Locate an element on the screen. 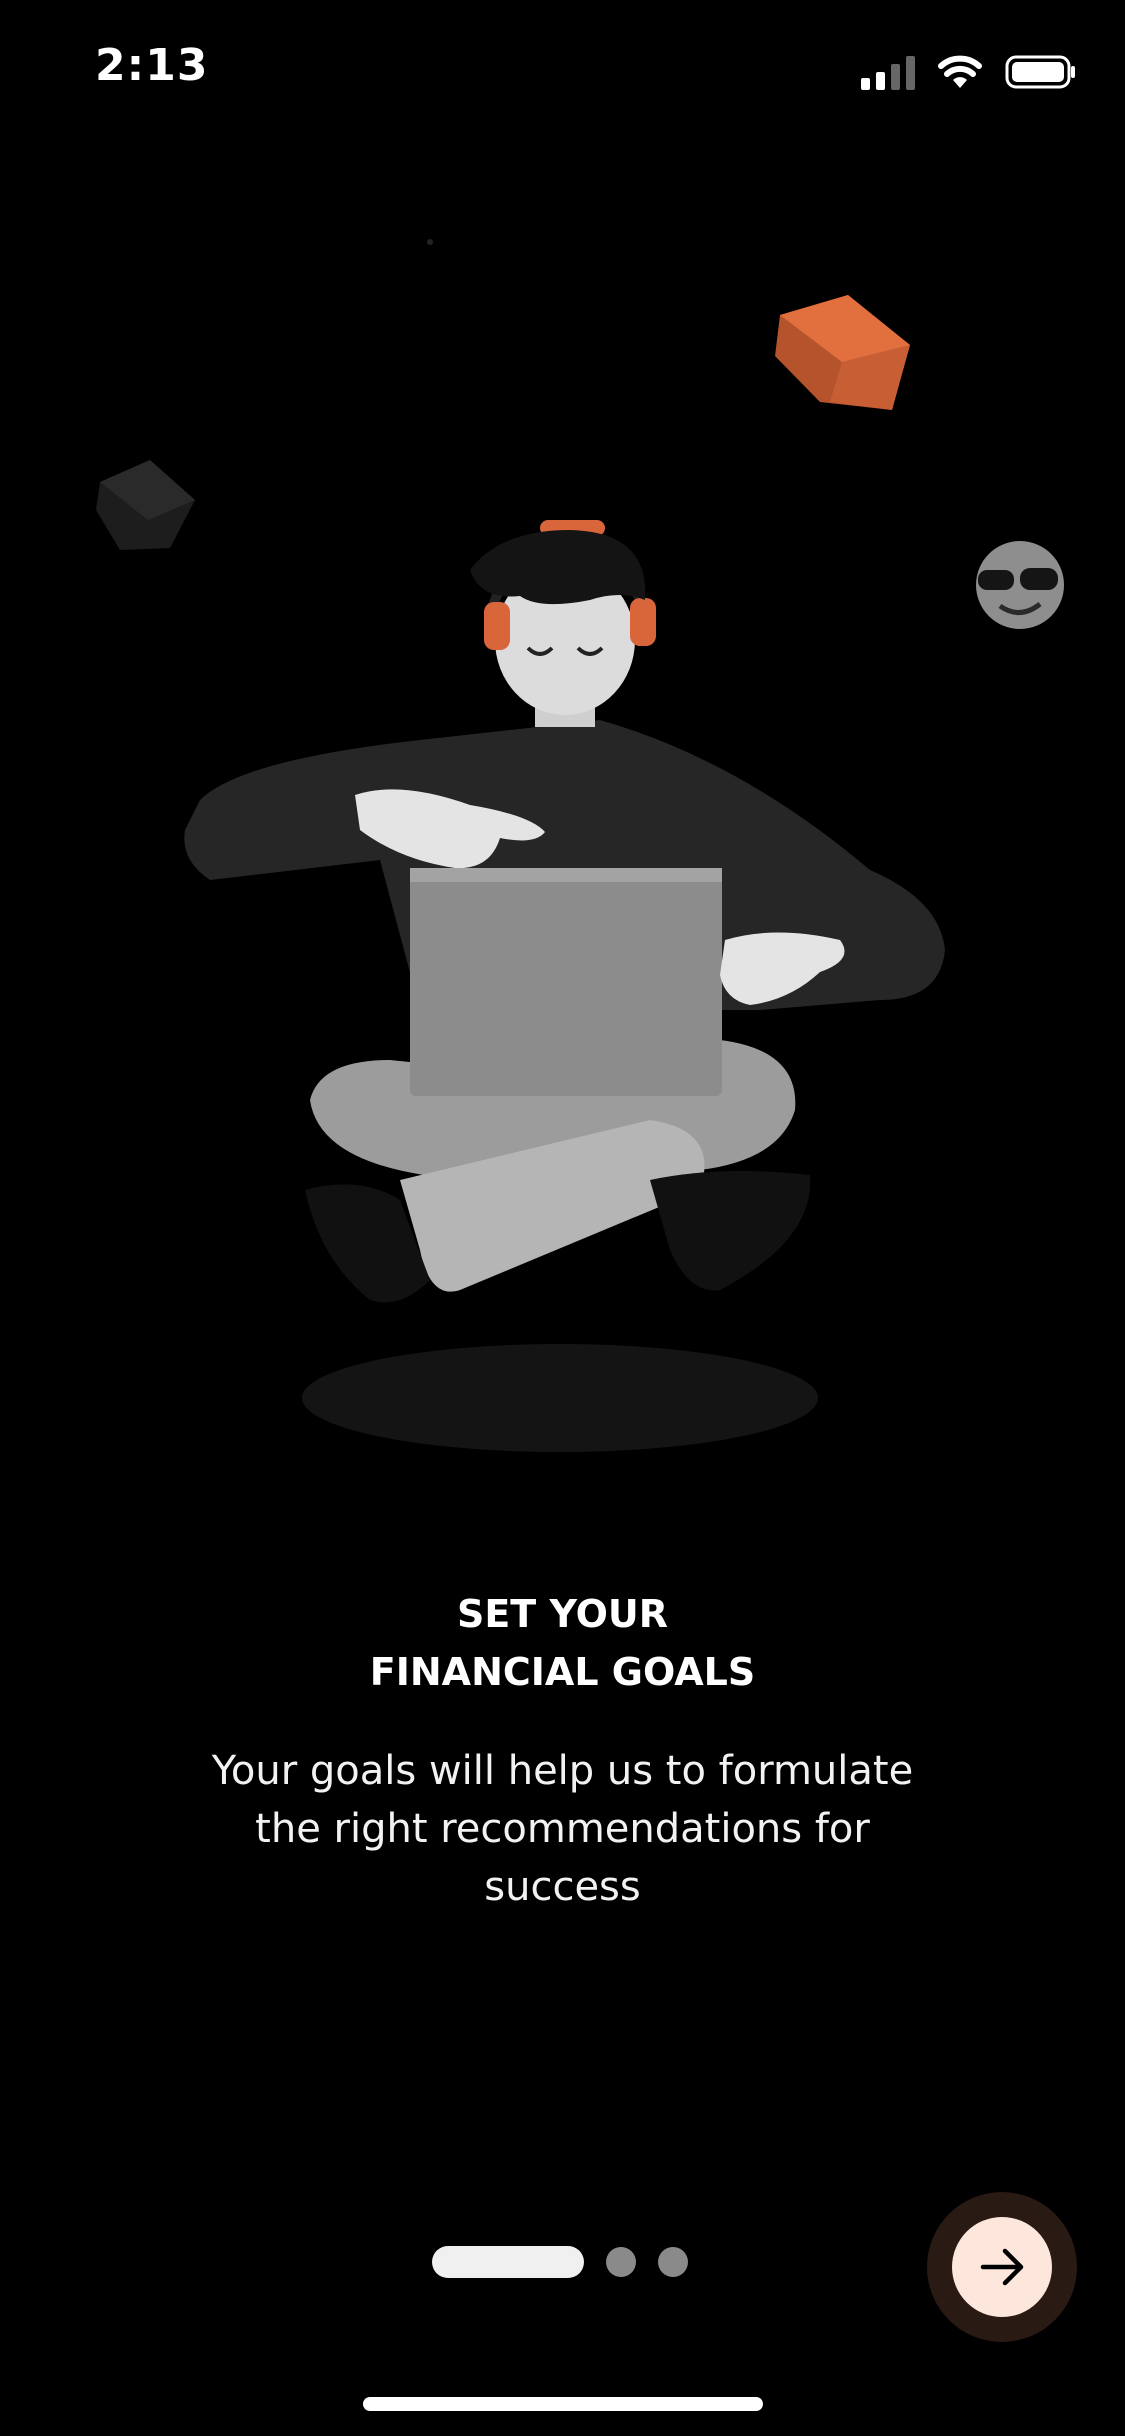  signal-icon is located at coordinates (888, 72).